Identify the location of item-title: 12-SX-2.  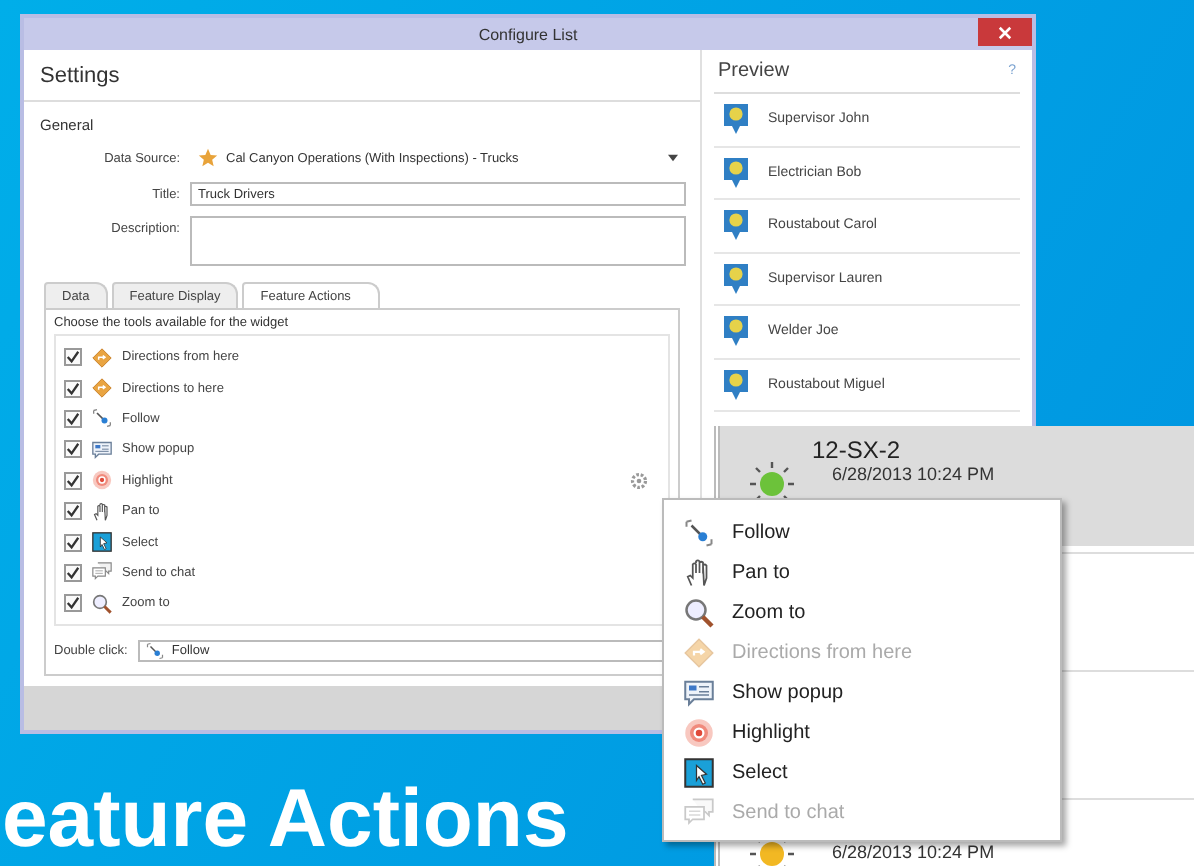
(857, 450).